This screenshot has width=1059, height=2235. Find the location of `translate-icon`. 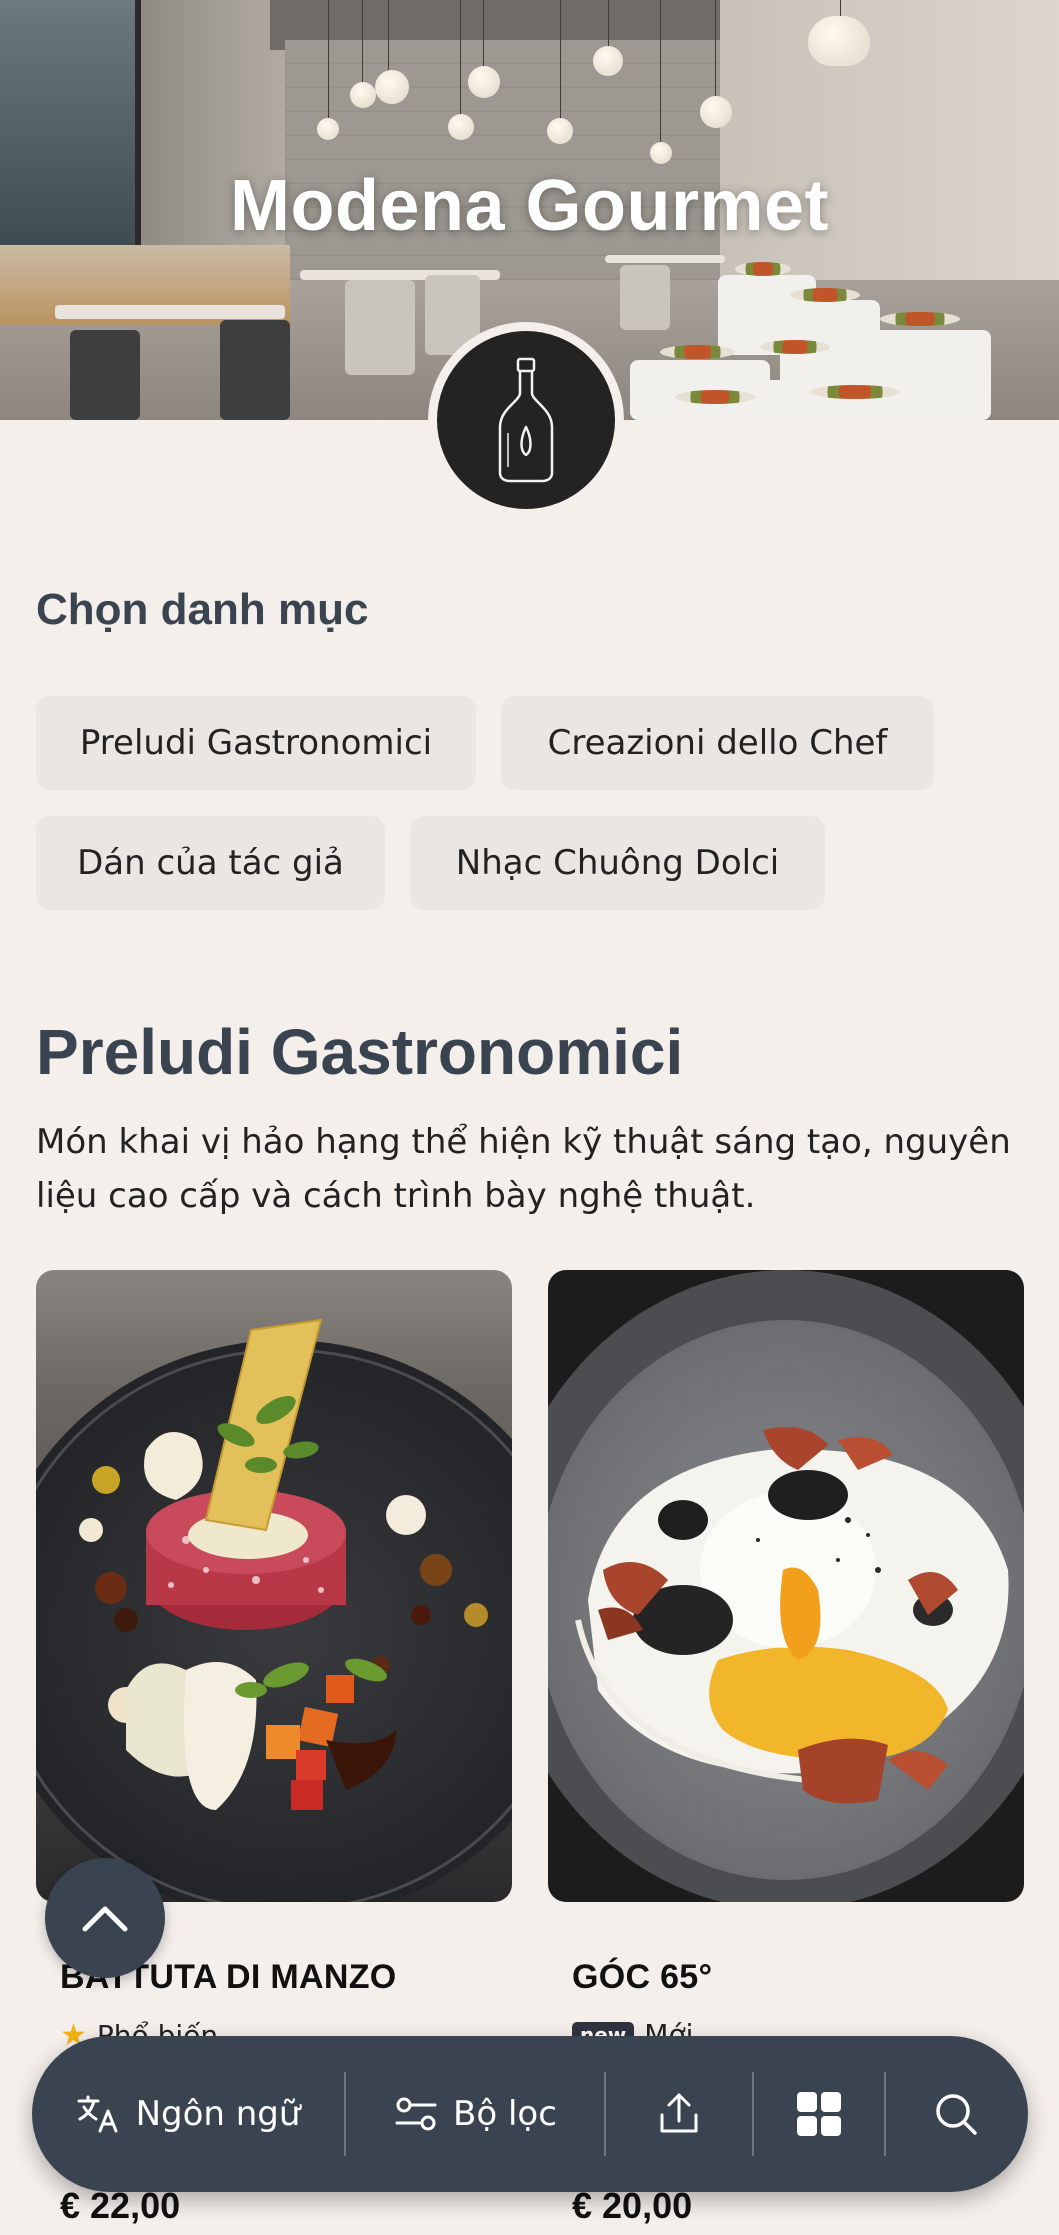

translate-icon is located at coordinates (97, 2114).